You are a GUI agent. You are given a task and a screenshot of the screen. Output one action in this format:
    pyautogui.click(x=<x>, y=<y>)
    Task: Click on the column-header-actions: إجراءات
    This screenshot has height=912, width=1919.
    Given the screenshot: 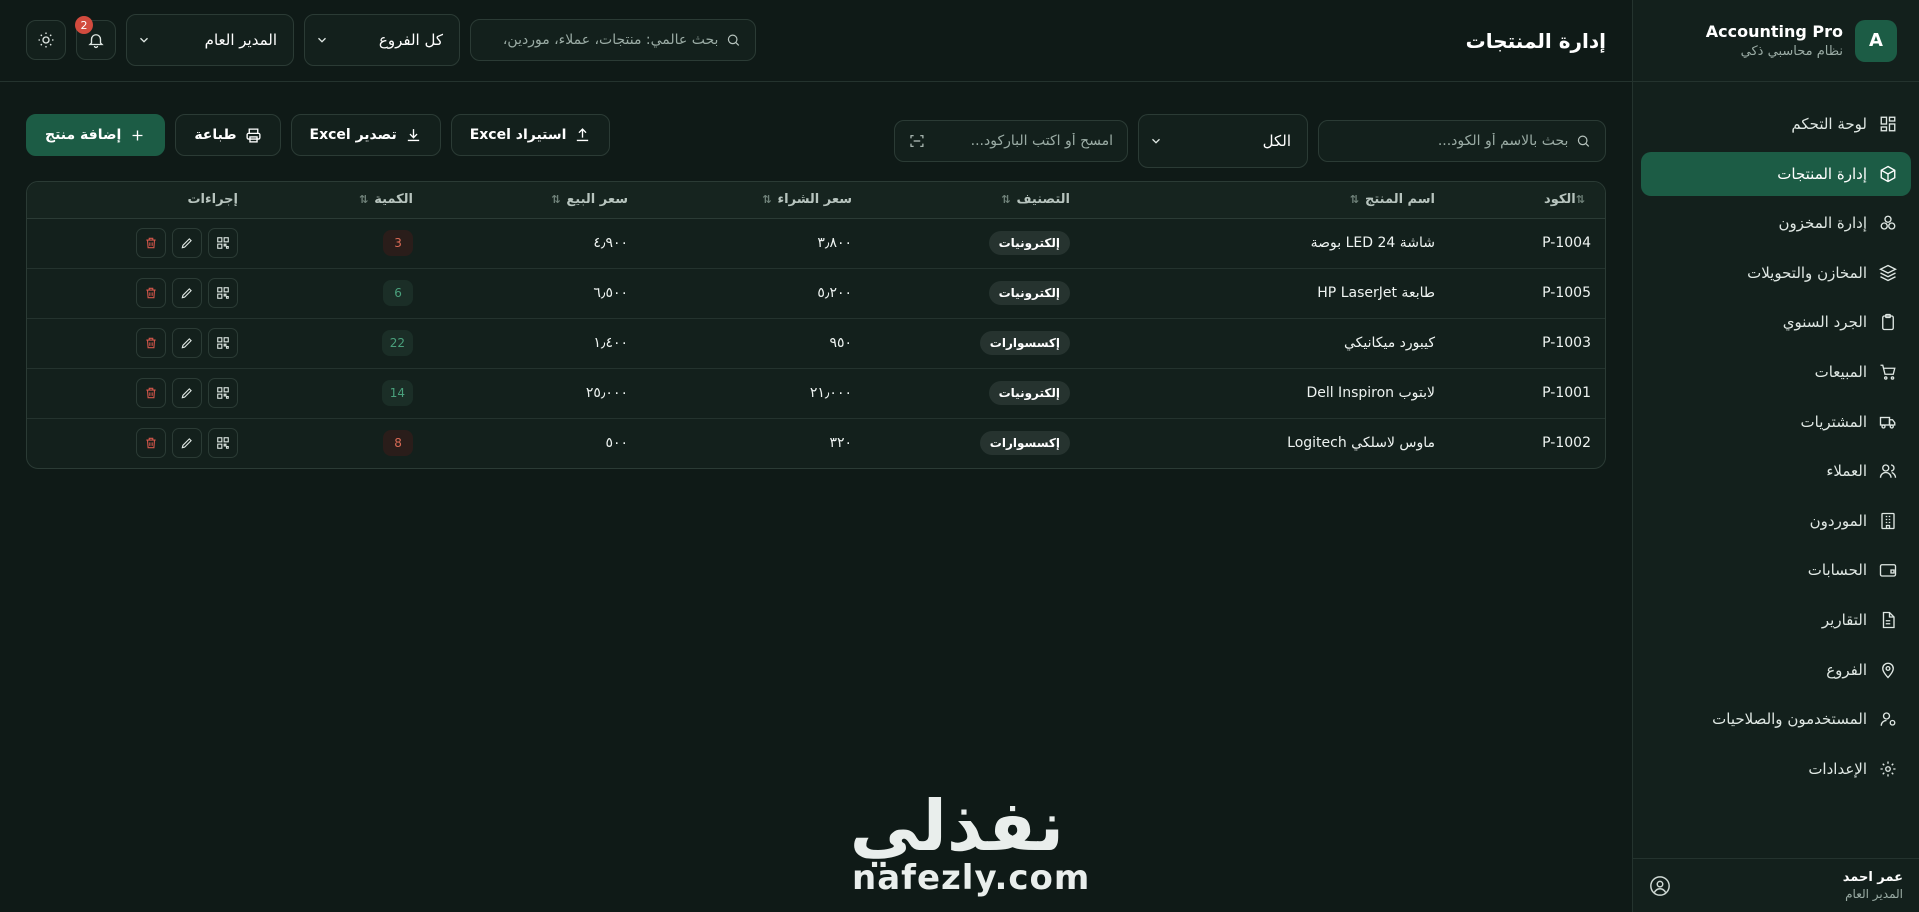 What is the action you would take?
    pyautogui.click(x=139, y=200)
    